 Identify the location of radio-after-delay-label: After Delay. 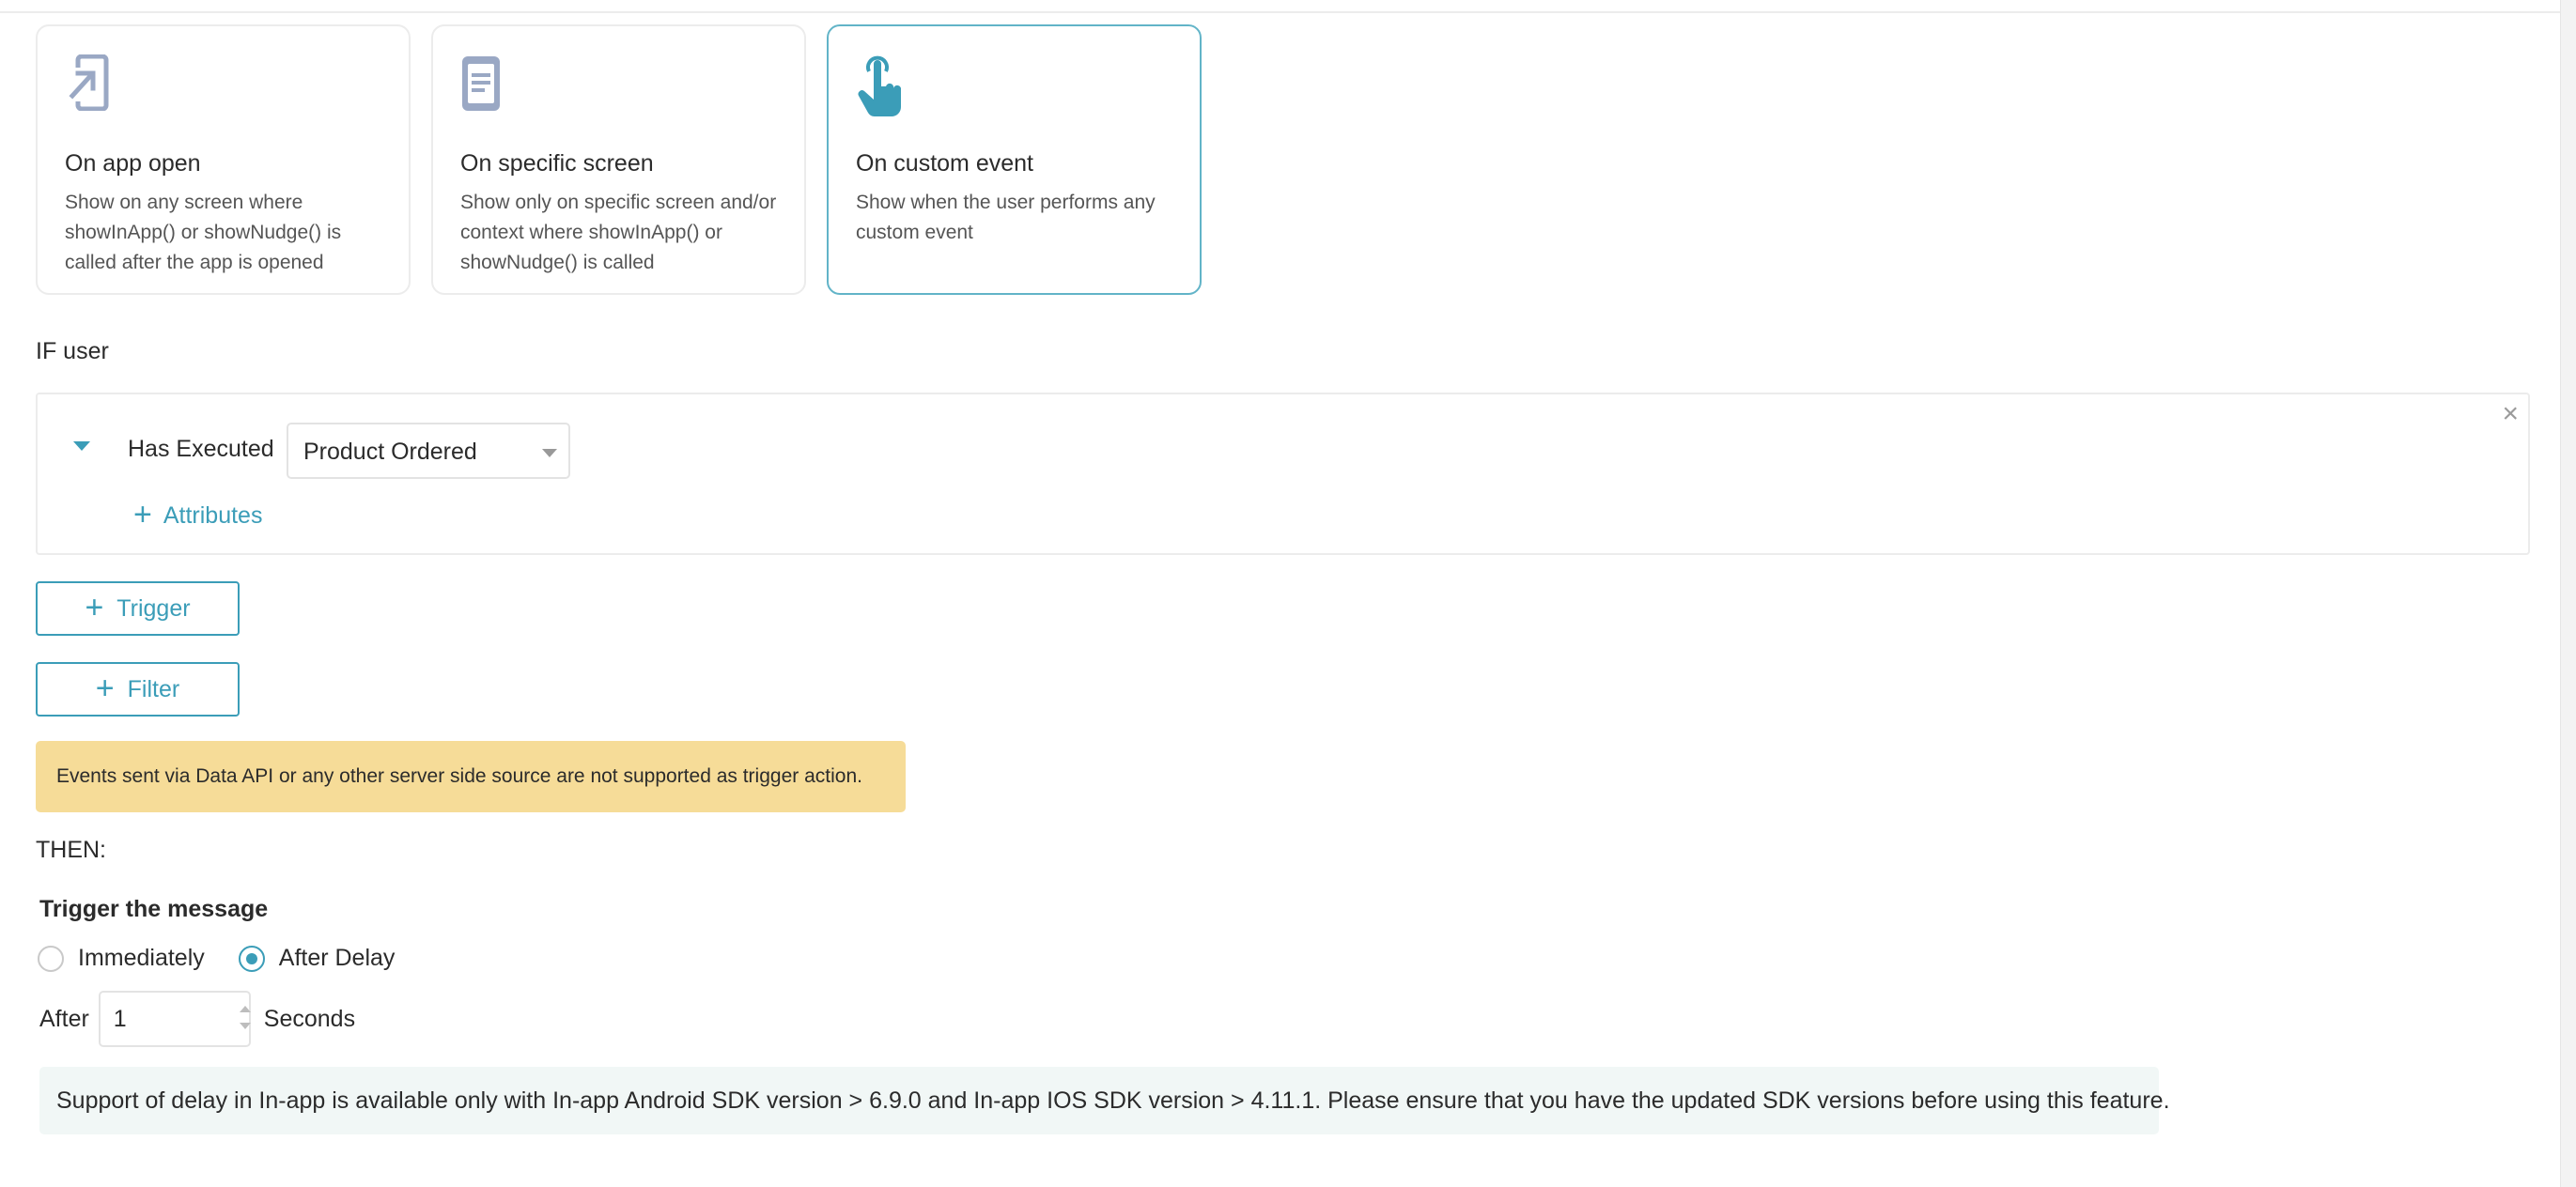
(337, 958).